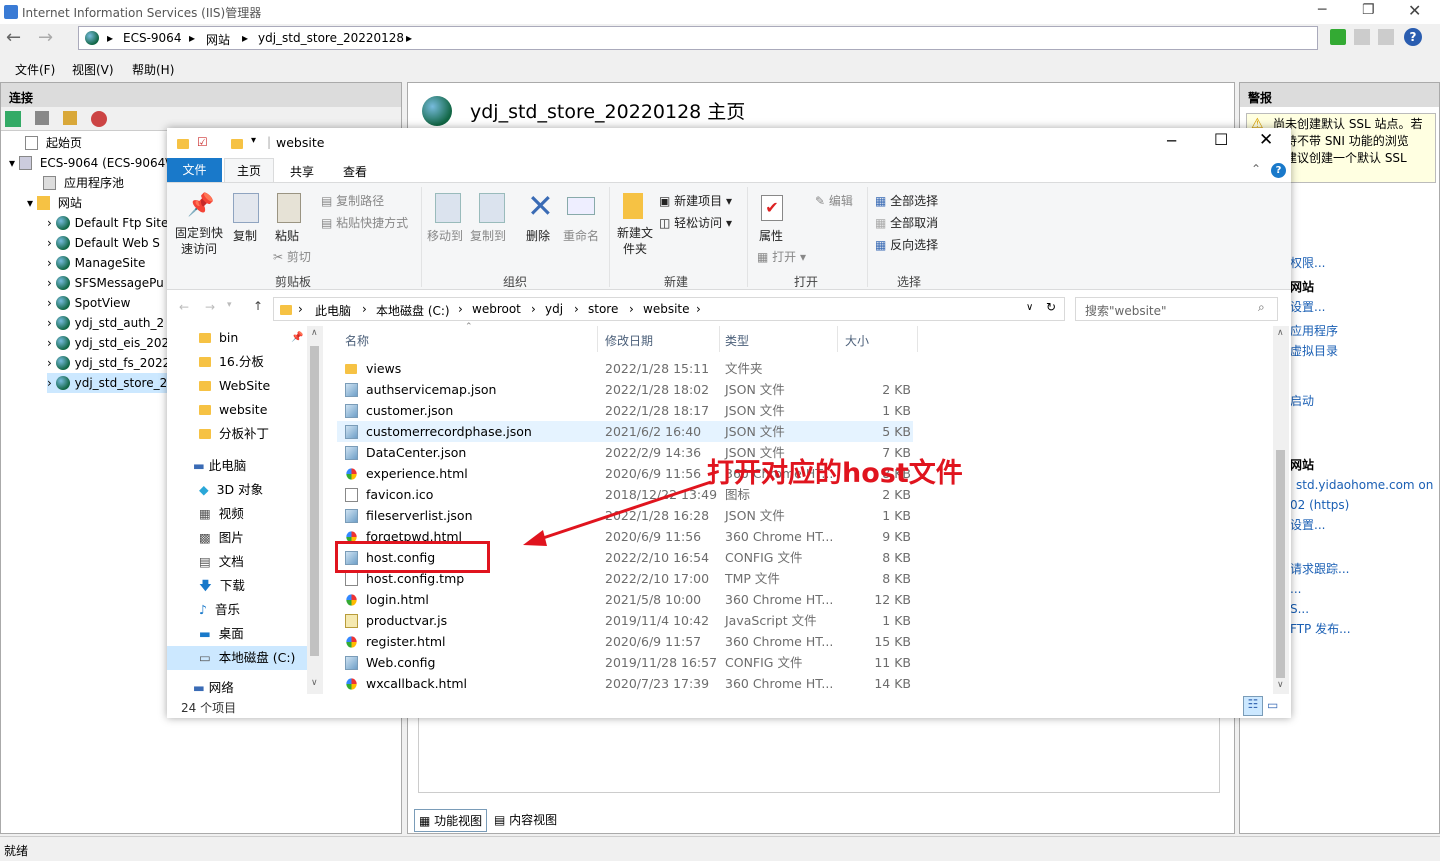 The width and height of the screenshot is (1440, 861). What do you see at coordinates (1266, 140) in the screenshot?
I see `exp-close-icon: ✕` at bounding box center [1266, 140].